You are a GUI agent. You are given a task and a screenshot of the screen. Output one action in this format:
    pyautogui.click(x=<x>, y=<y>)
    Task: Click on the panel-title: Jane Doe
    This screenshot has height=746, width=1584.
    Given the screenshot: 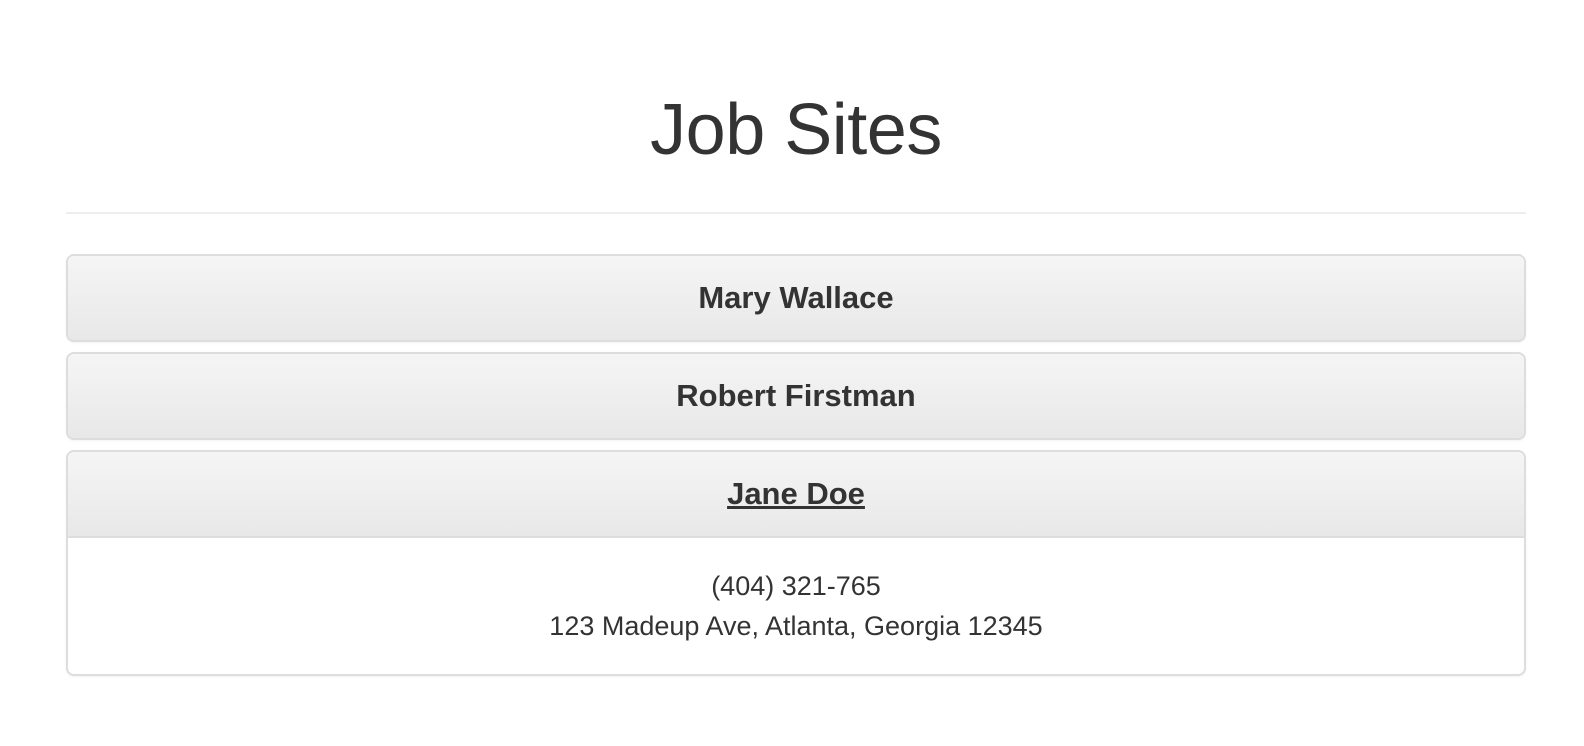 What is the action you would take?
    pyautogui.click(x=796, y=494)
    